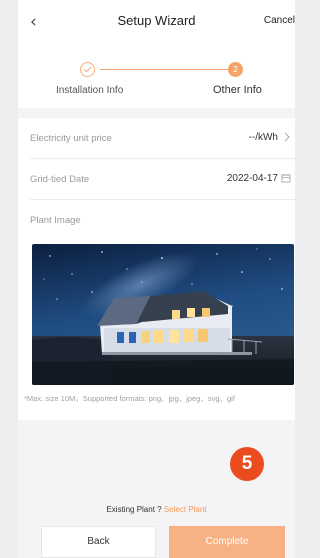 This screenshot has height=558, width=320. What do you see at coordinates (263, 137) in the screenshot?
I see `electricity-price-value: --/kWh` at bounding box center [263, 137].